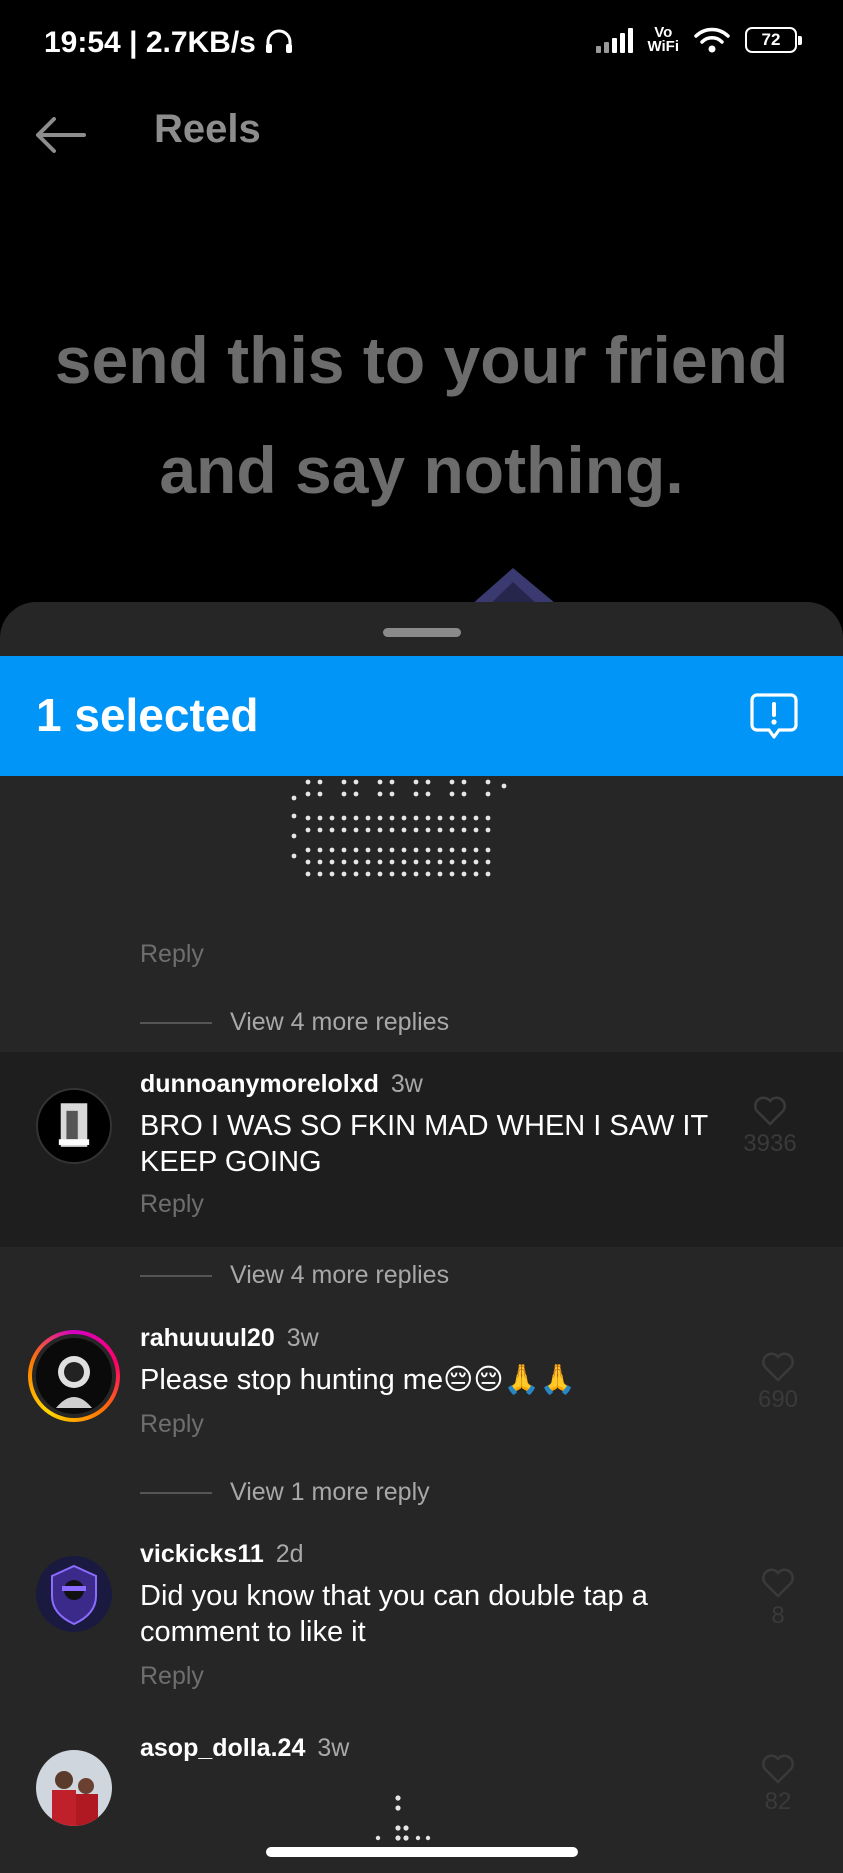  Describe the element at coordinates (421, 716) in the screenshot. I see `selection-bar: 1 selected` at that location.